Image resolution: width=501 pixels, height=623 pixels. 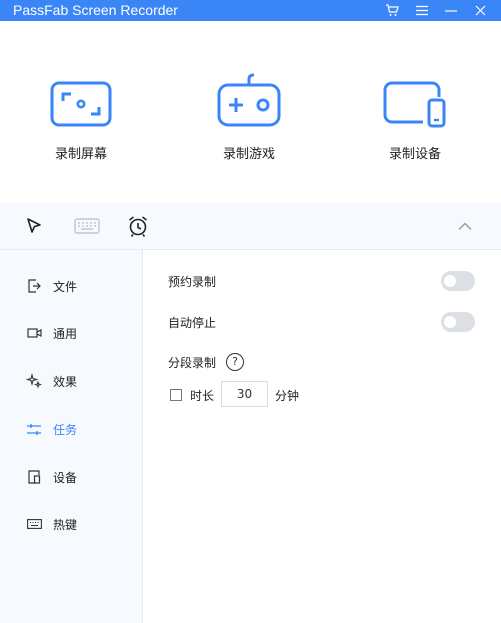 I want to click on sidebar-item-hotkeys: 热键, so click(x=51, y=524).